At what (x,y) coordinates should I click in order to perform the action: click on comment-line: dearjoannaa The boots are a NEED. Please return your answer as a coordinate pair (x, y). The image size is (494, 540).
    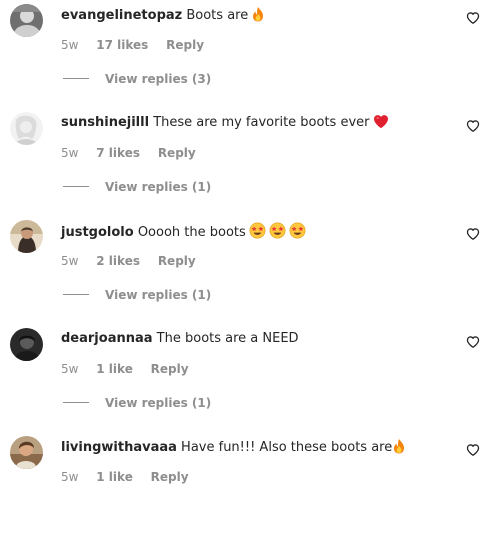
    Looking at the image, I should click on (180, 339).